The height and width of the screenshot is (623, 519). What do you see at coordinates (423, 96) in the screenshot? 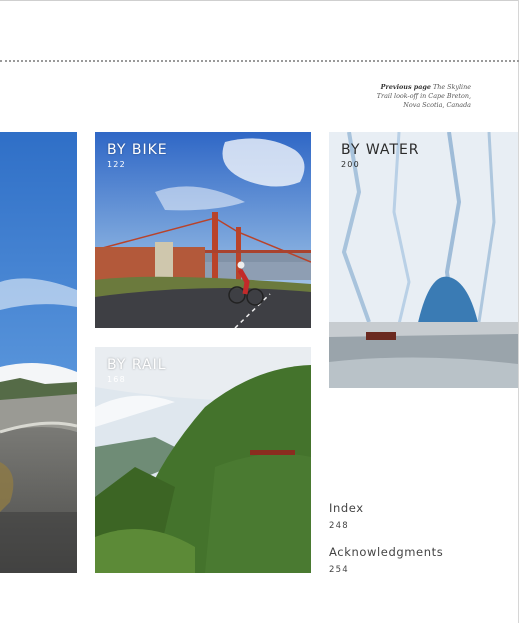
I see `caption-text-2: Trail look-off in Cape Breton,` at bounding box center [423, 96].